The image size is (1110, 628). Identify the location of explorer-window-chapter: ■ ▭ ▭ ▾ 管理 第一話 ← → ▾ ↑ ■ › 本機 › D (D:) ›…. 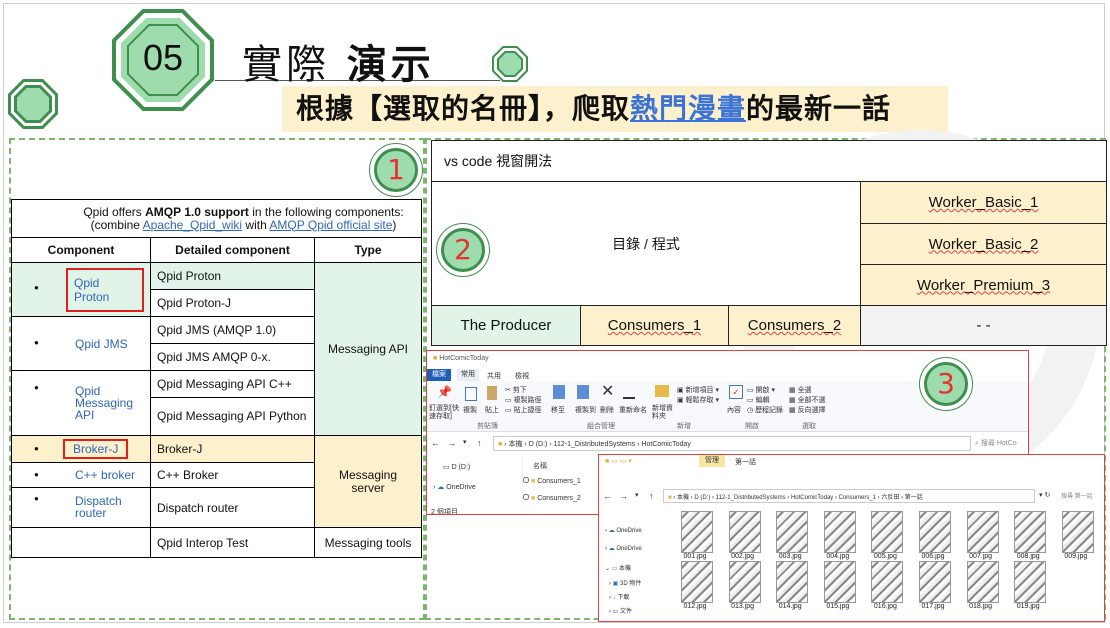
(851, 538).